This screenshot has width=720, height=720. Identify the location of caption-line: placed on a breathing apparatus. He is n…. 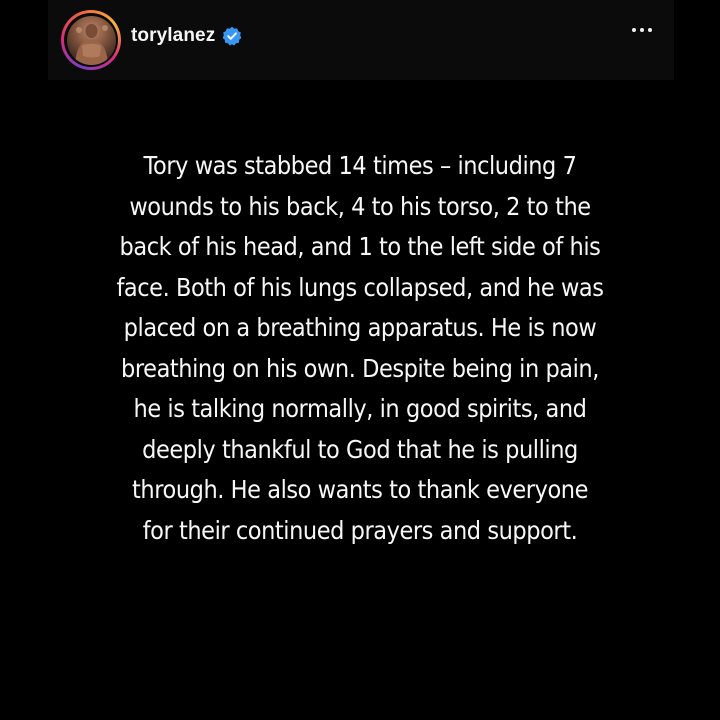
(360, 327).